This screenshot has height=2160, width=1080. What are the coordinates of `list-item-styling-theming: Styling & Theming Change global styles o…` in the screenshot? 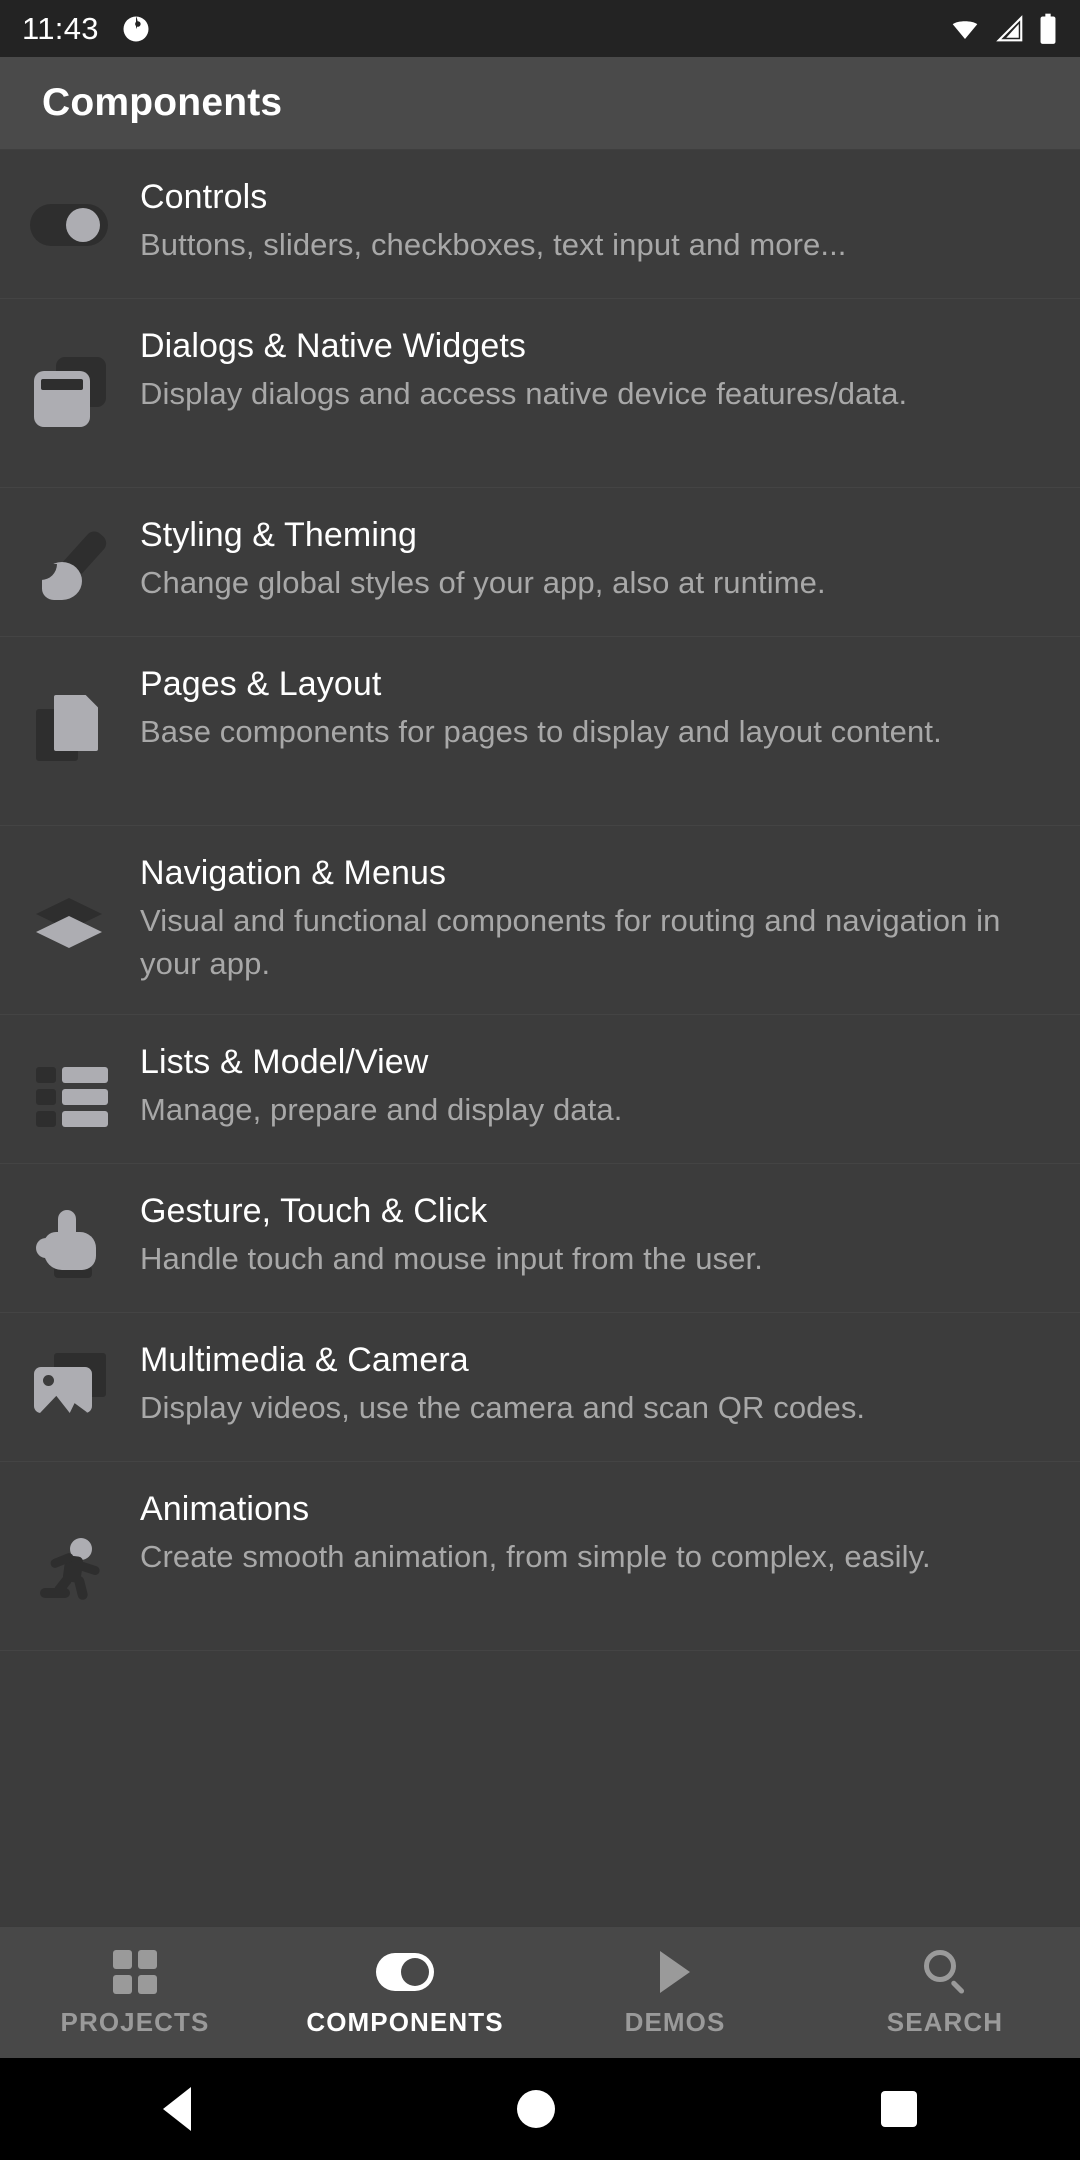 It's located at (540, 562).